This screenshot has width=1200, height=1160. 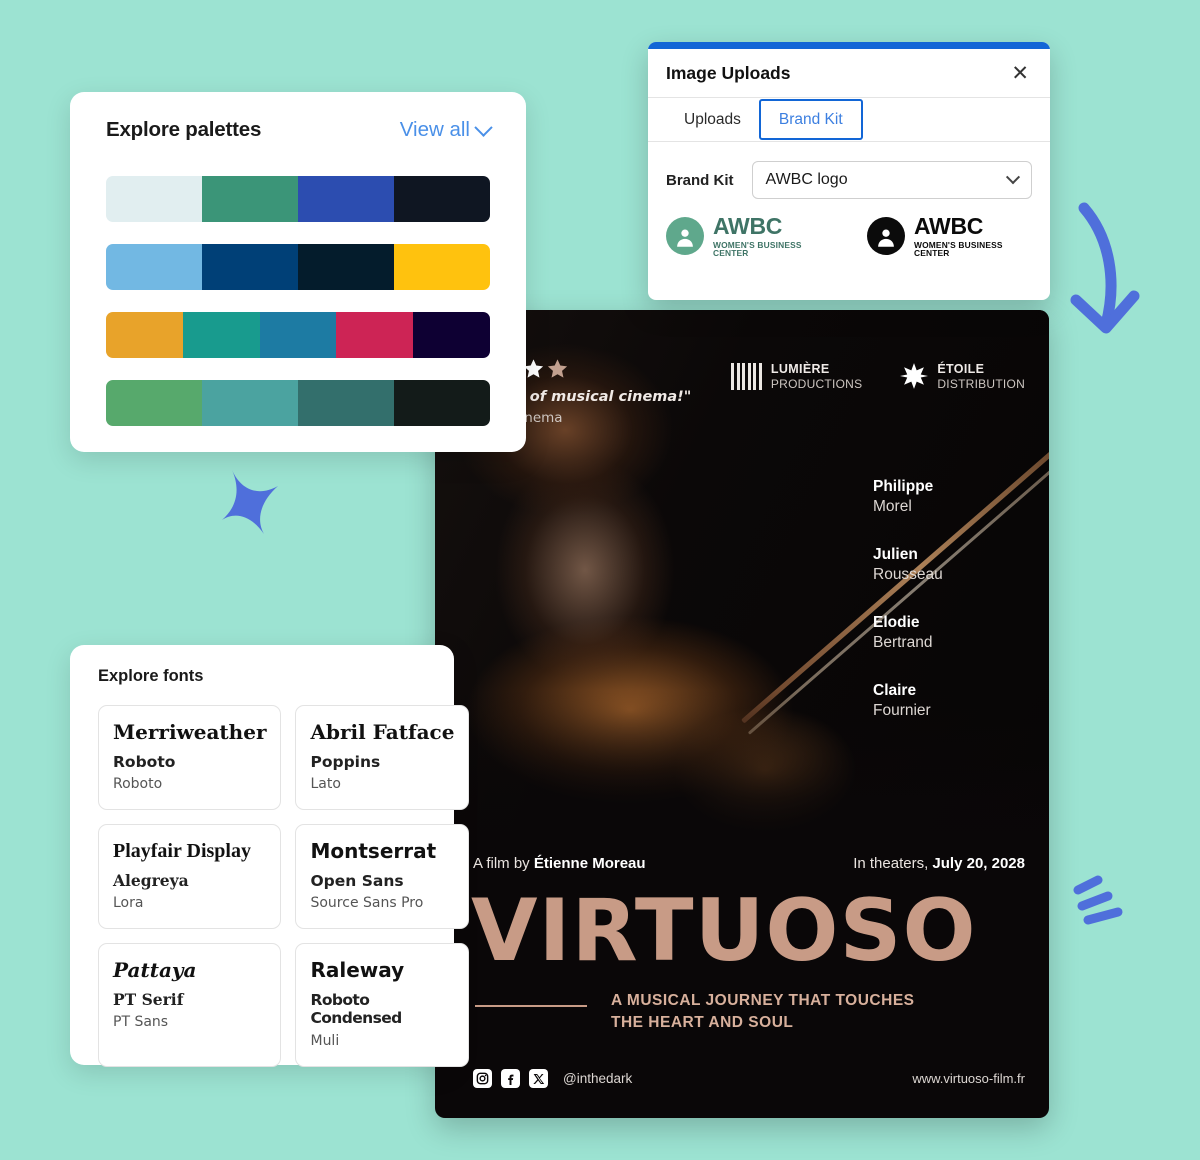 I want to click on star-burst-icon, so click(x=914, y=376).